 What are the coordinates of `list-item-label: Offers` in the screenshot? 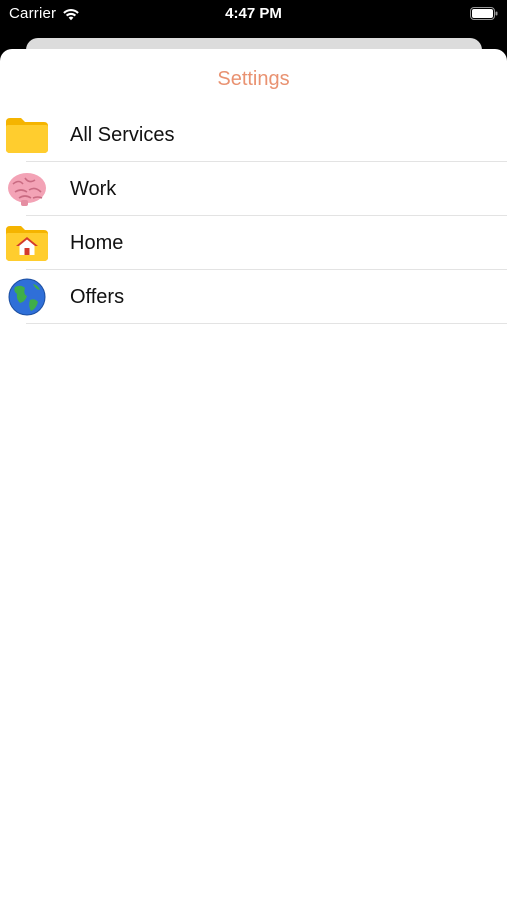 It's located at (97, 297).